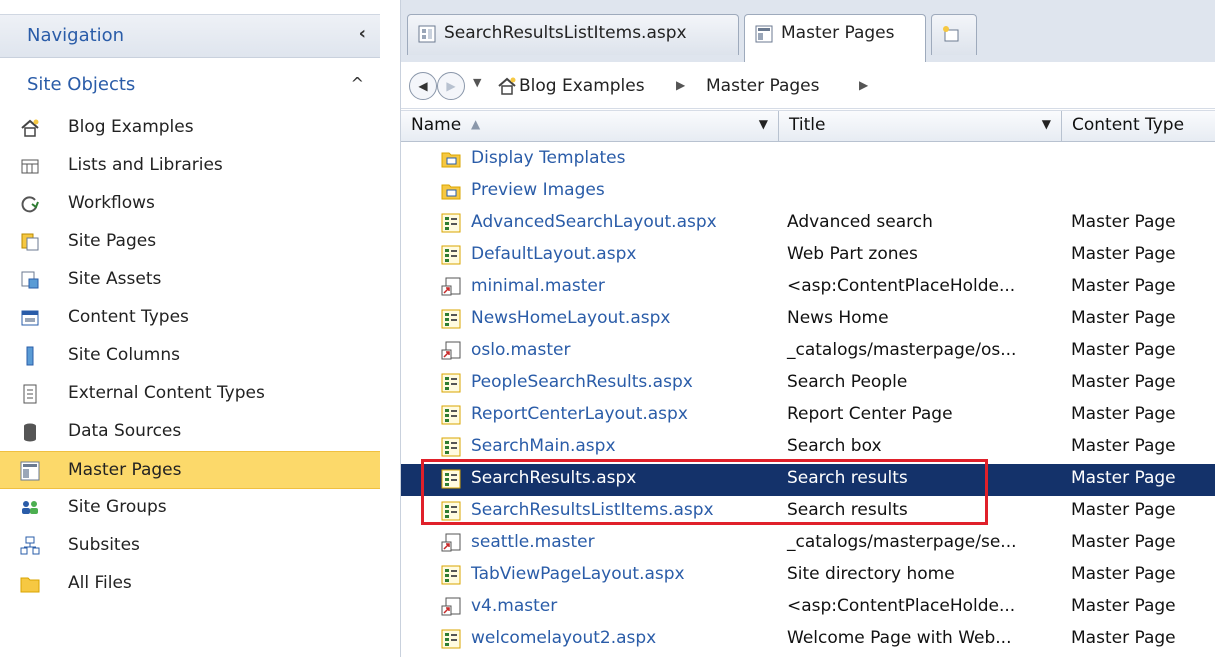 The width and height of the screenshot is (1215, 657). I want to click on sidebar-item-lists-and-libraries: Lists and Libraries, so click(190, 166).